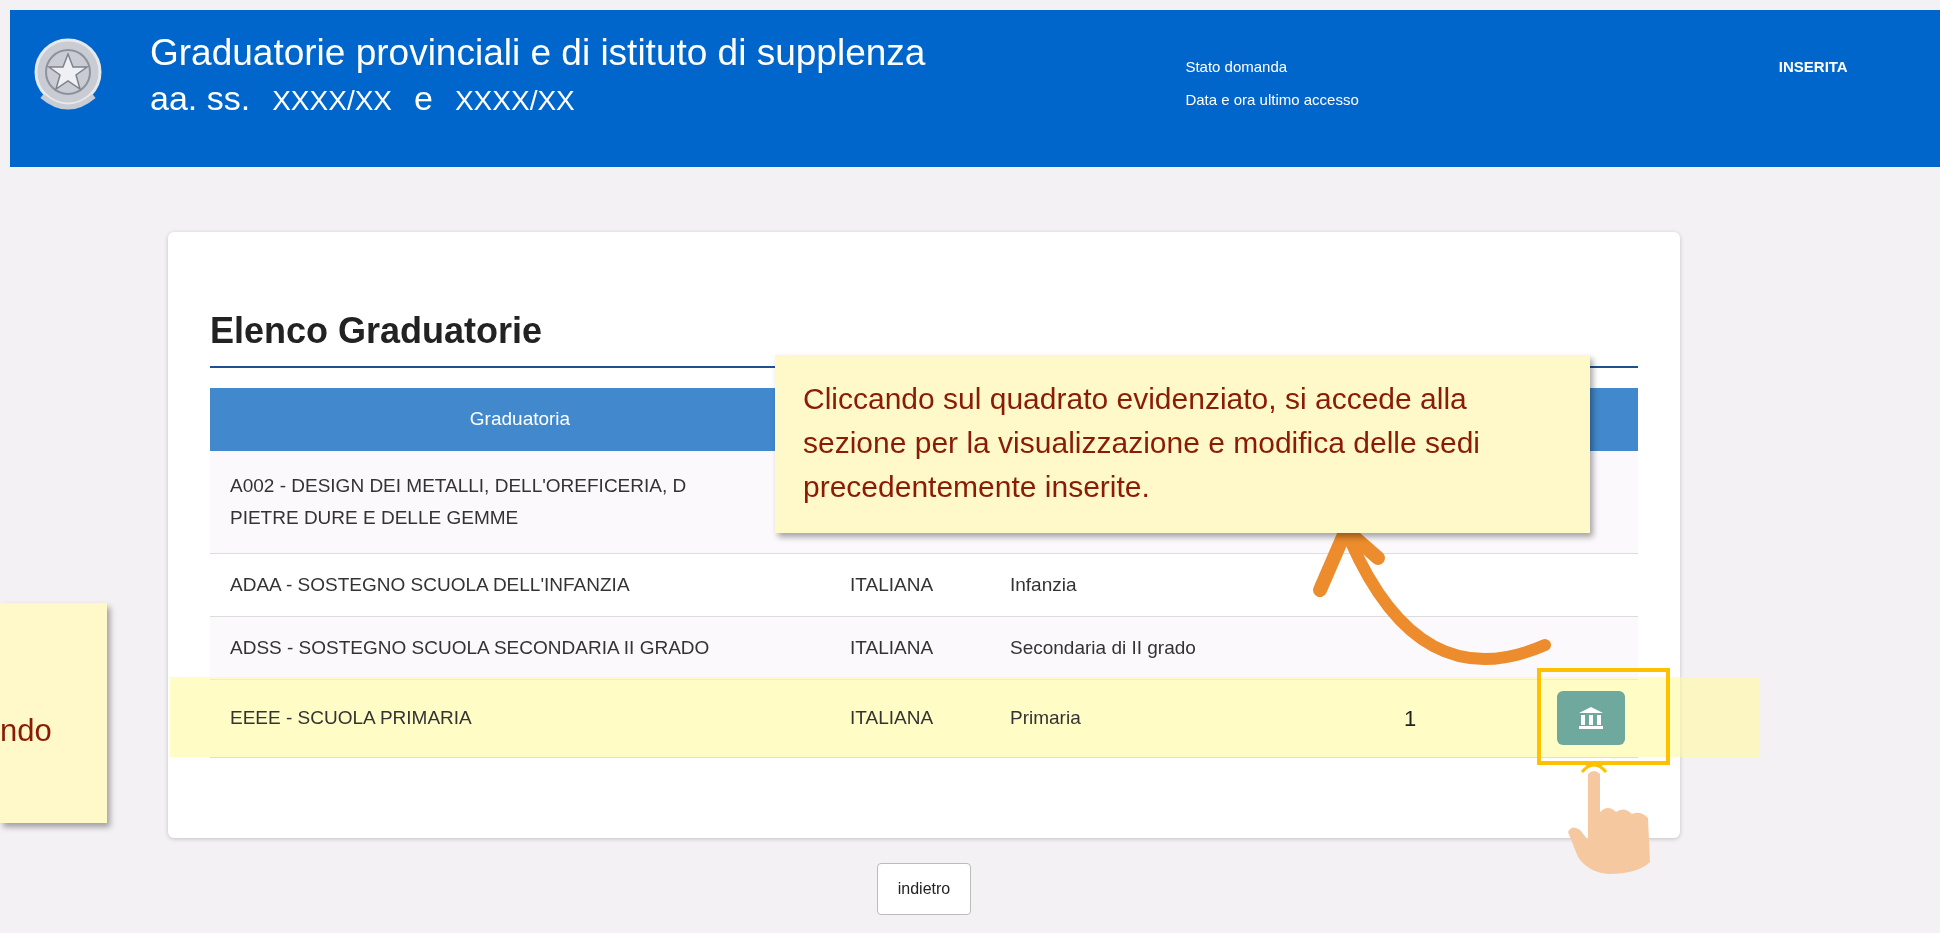 The width and height of the screenshot is (1940, 933). I want to click on tooltip-callout: Cliccando sul quadrato evidenziato, si accede alla sezione per la visualizzazione e modifica delle sedi precedentemente inserite., so click(1182, 444).